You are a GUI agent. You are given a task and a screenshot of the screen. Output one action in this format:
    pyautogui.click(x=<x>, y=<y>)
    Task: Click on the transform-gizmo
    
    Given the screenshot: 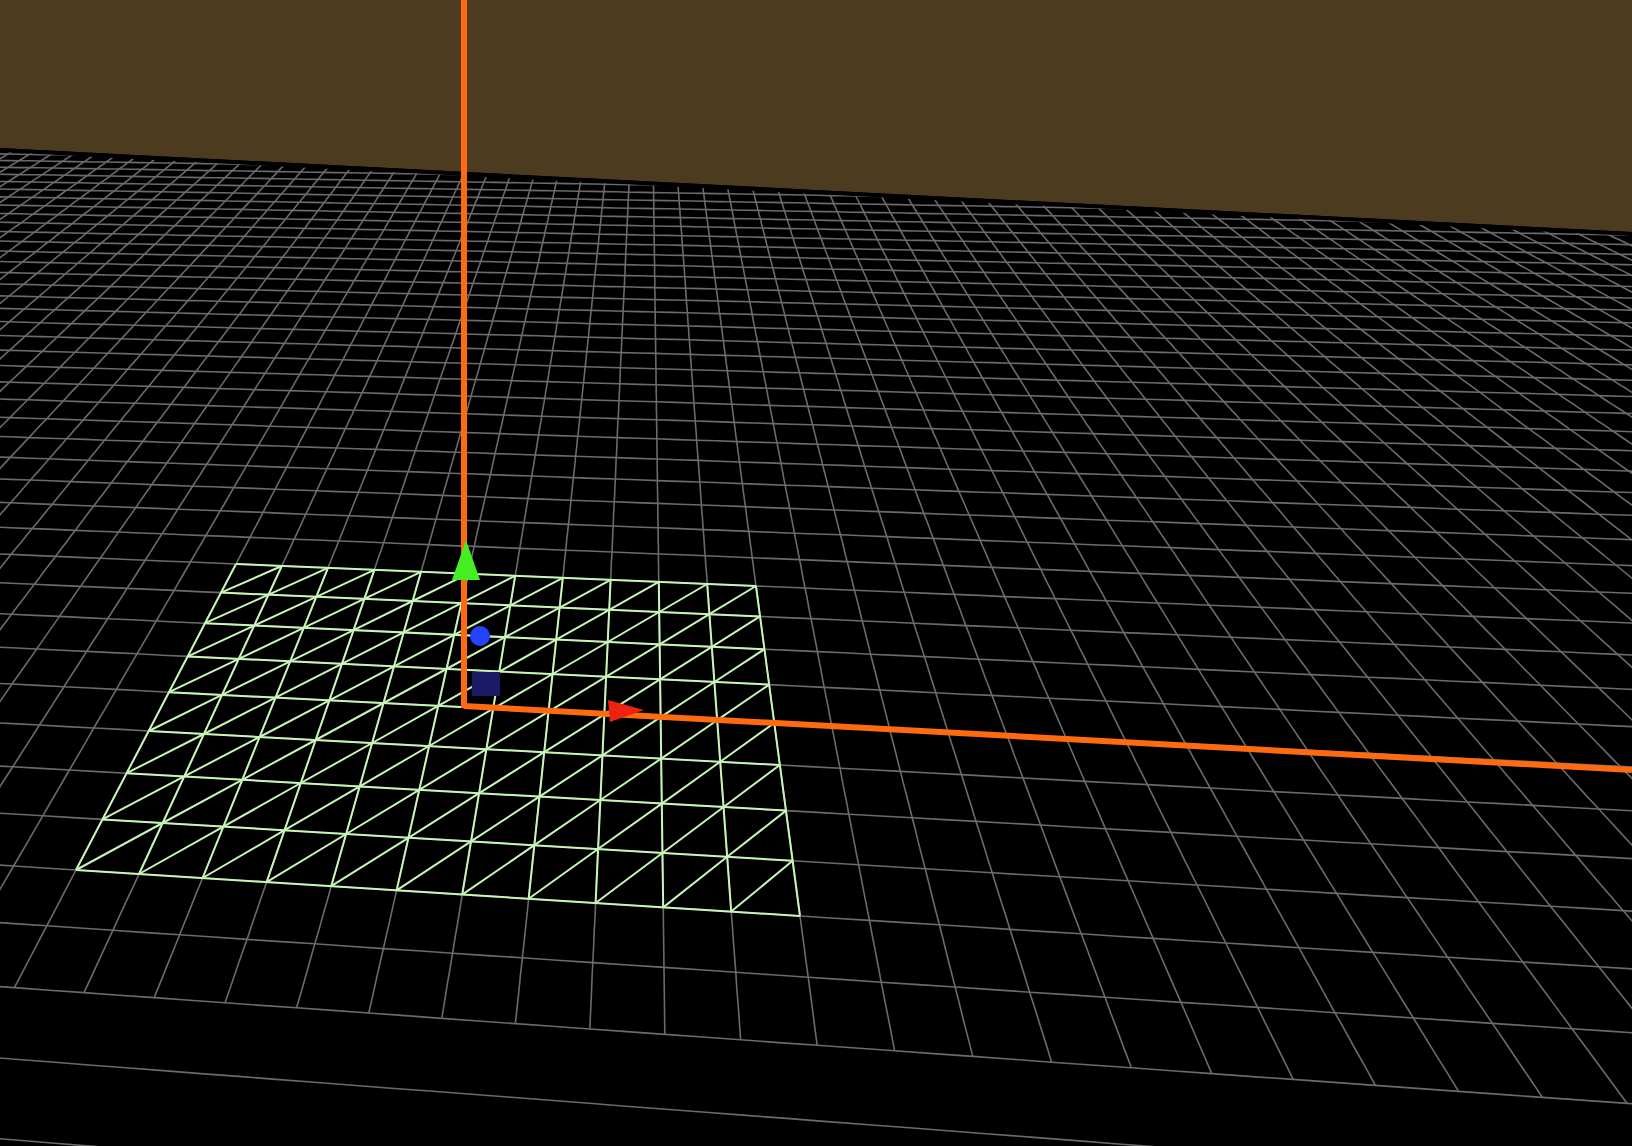 What is the action you would take?
    pyautogui.click(x=548, y=631)
    